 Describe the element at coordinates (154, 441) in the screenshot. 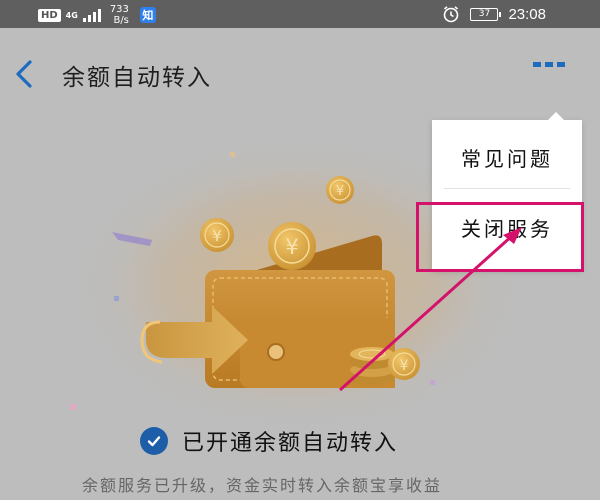

I see `check-circle-icon` at that location.